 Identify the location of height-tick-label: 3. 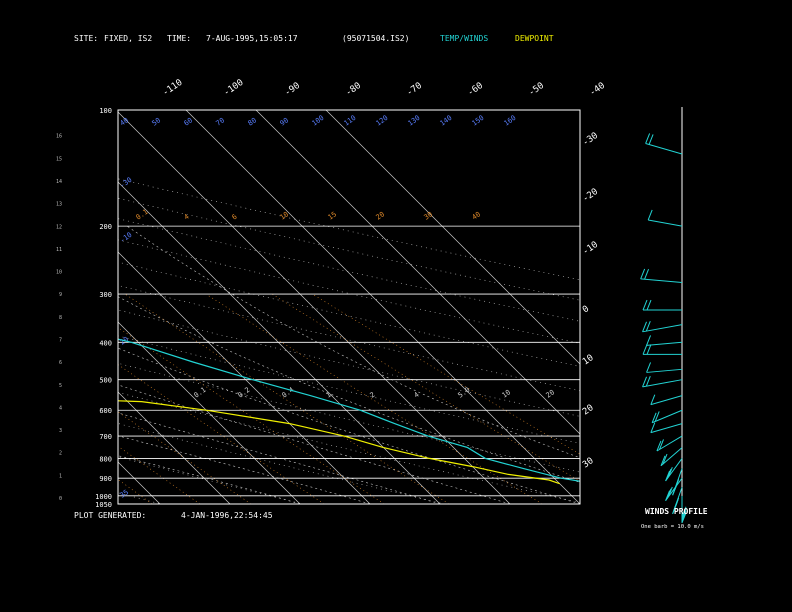
(60, 431).